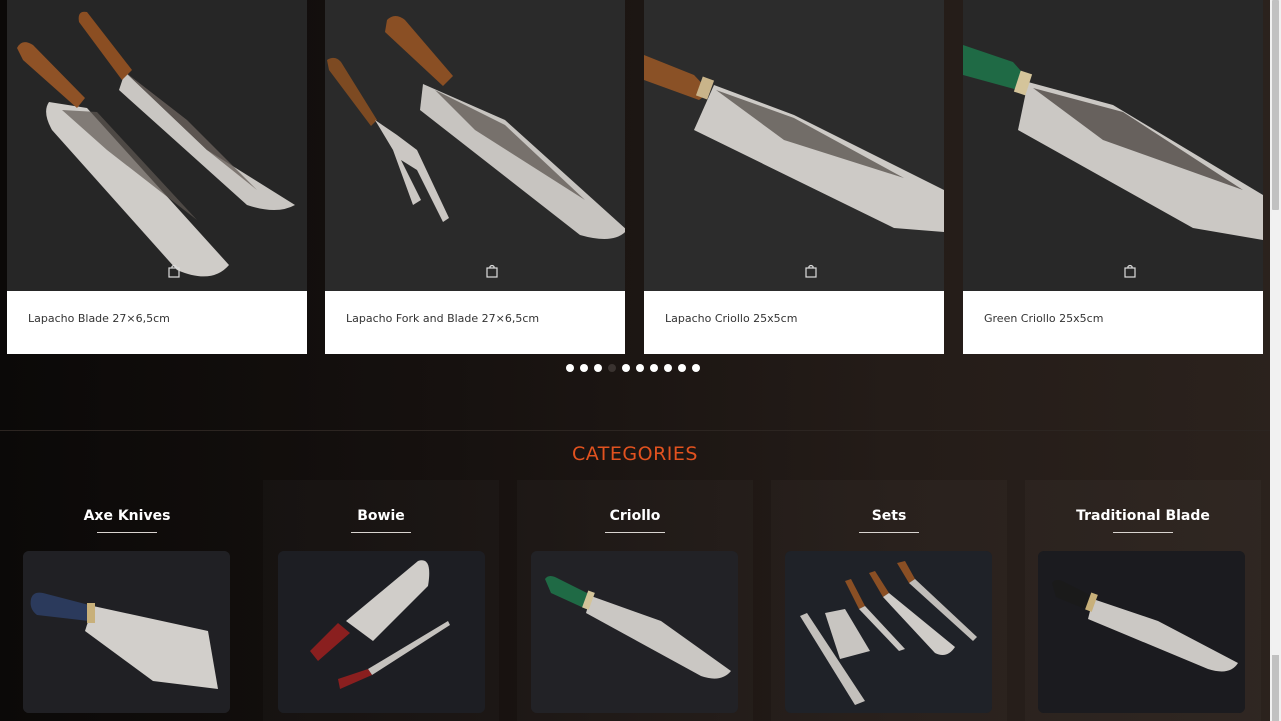  I want to click on product-name: Lapacho Fork and Blade 27×6,5cm, so click(442, 318).